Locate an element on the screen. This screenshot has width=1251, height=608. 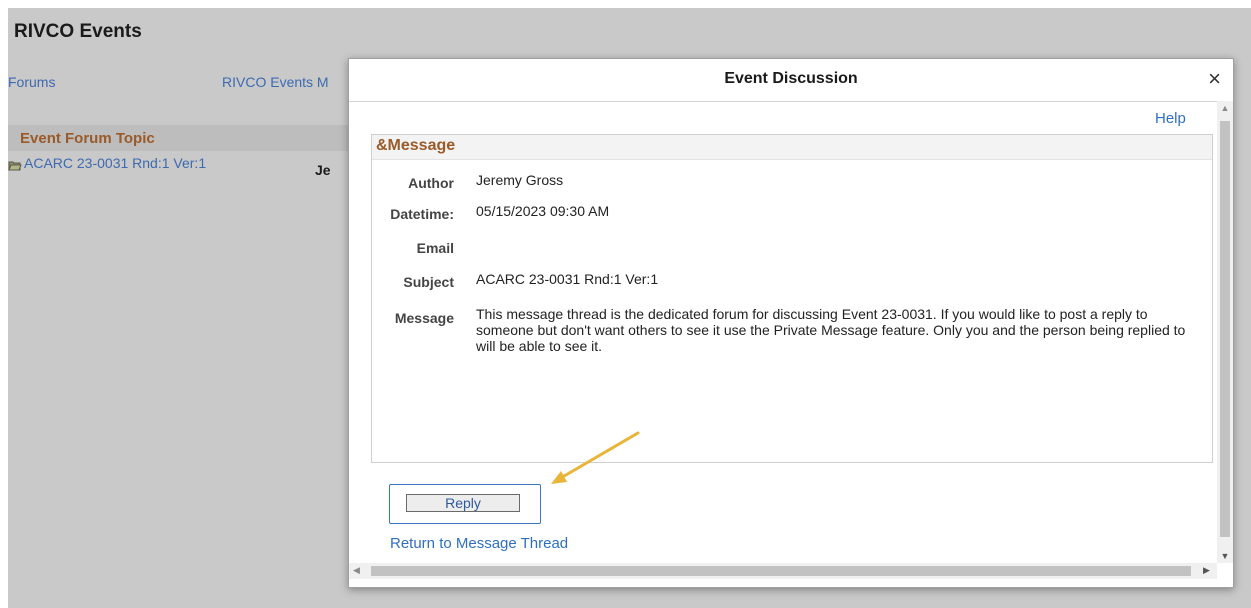
subject-value: ACARC 23-0031 Rnd:1 Ver:1 is located at coordinates (567, 279).